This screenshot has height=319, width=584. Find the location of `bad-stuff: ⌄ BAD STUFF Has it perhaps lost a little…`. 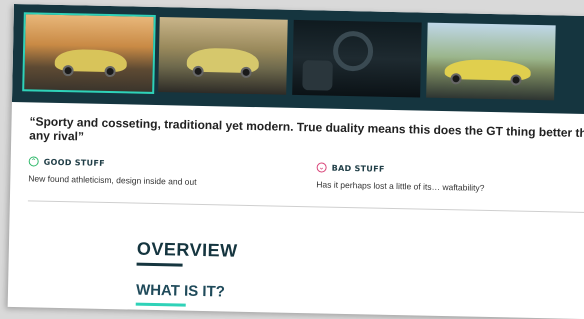

bad-stuff: ⌄ BAD STUFF Has it perhaps lost a little… is located at coordinates (400, 177).